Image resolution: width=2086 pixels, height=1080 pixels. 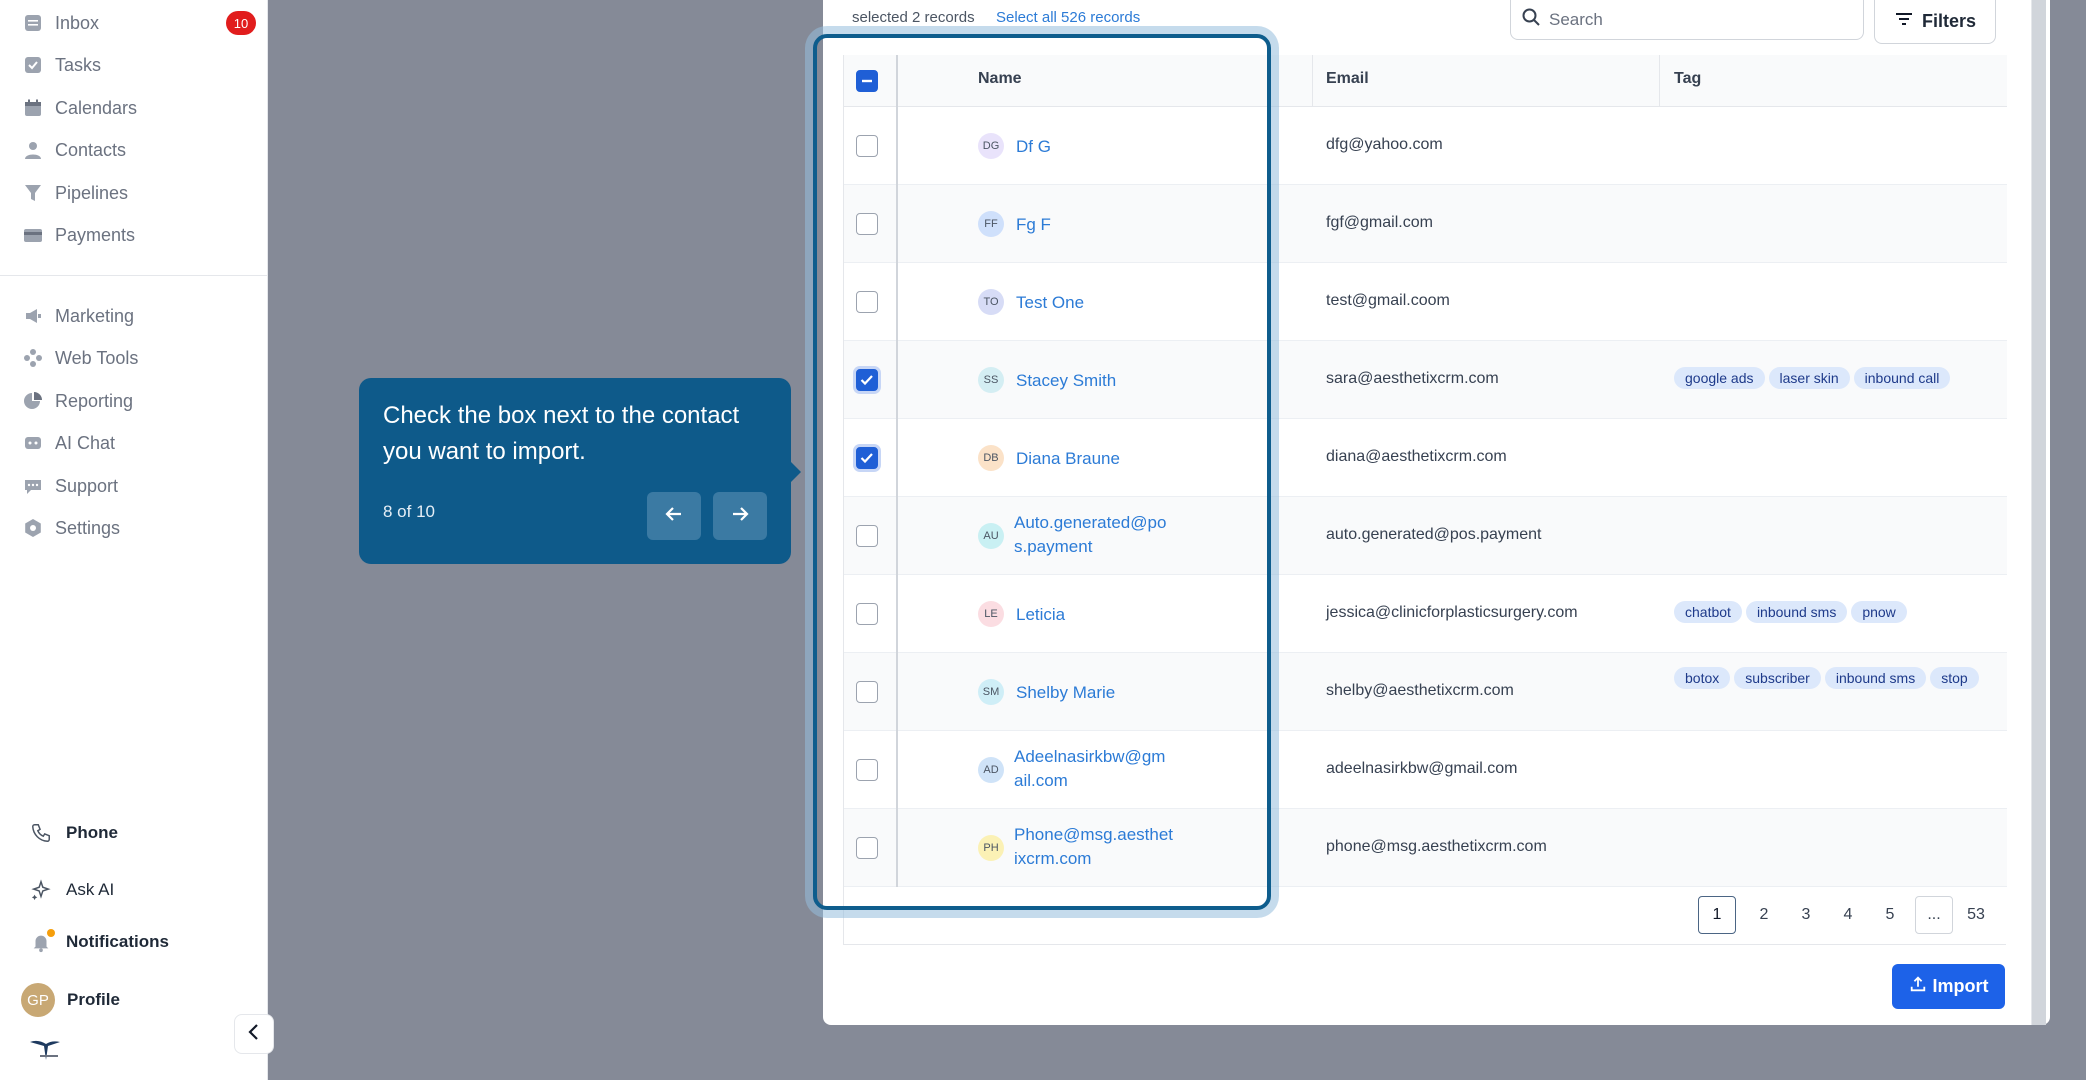 I want to click on sidebar-item-payments: Payments, so click(x=78, y=235).